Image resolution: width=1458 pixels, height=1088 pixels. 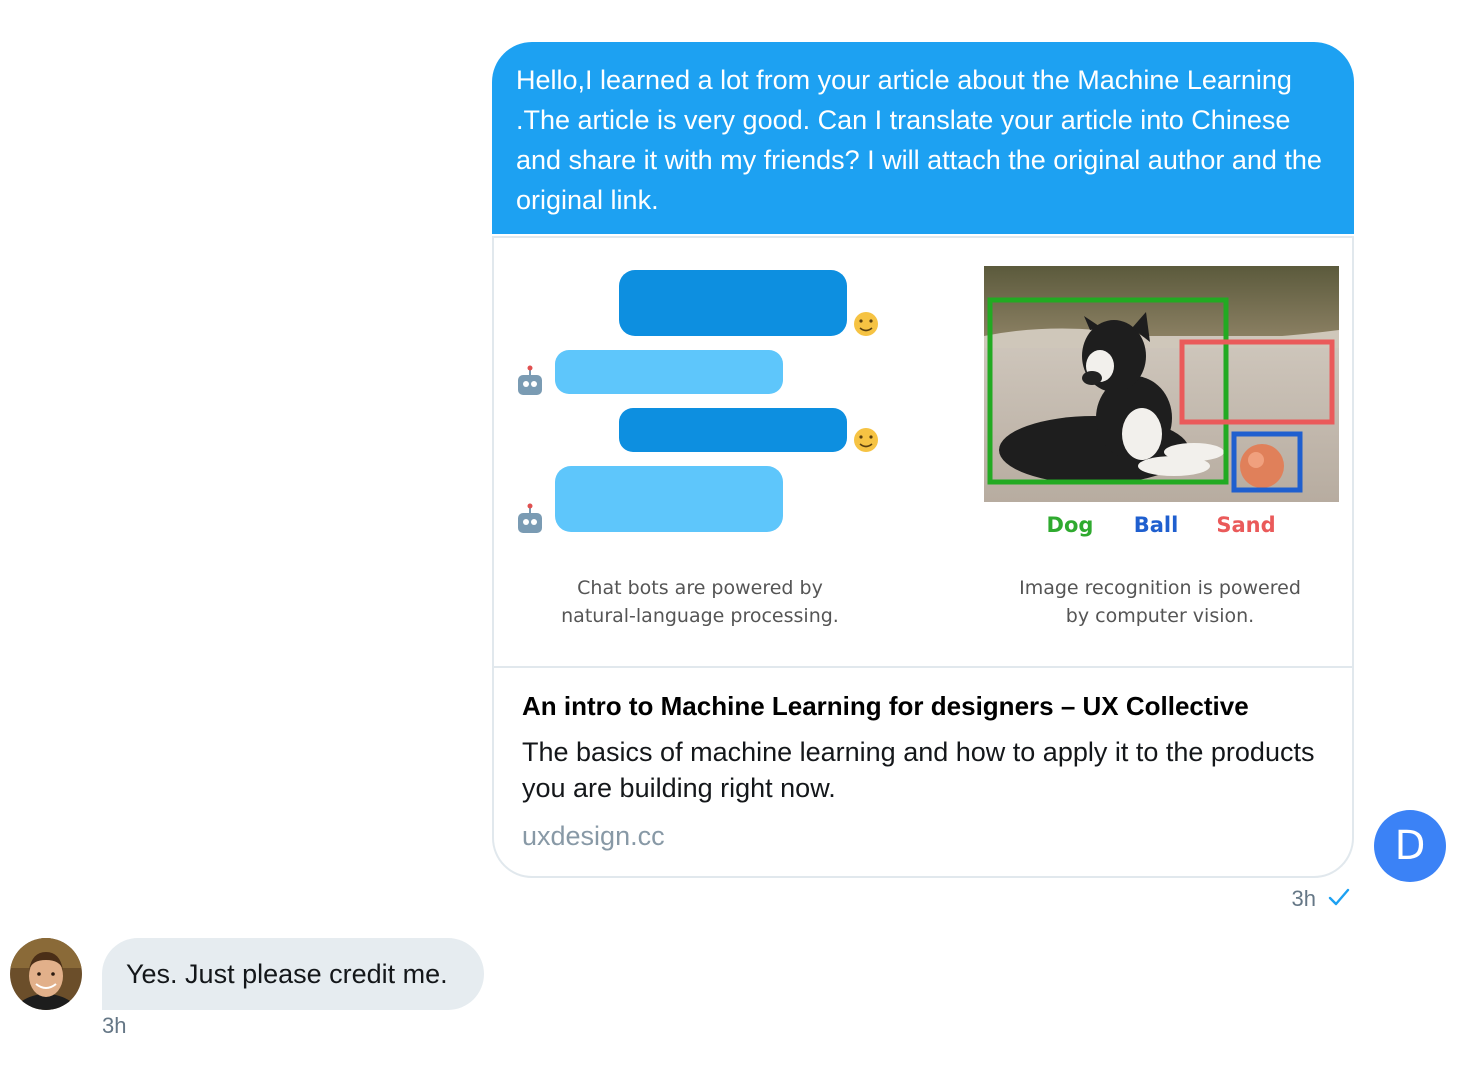 What do you see at coordinates (700, 588) in the screenshot?
I see `chatbot-caption-line1: Chat bots are powered by` at bounding box center [700, 588].